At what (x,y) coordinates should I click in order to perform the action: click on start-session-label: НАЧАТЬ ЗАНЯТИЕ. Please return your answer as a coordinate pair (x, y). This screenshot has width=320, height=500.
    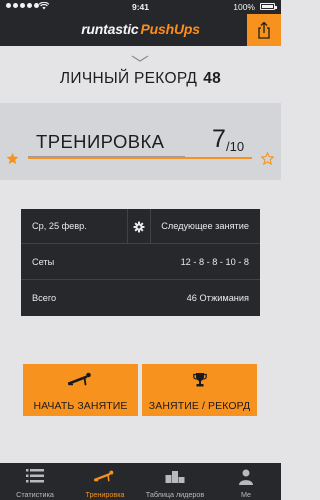
    Looking at the image, I should click on (80, 406).